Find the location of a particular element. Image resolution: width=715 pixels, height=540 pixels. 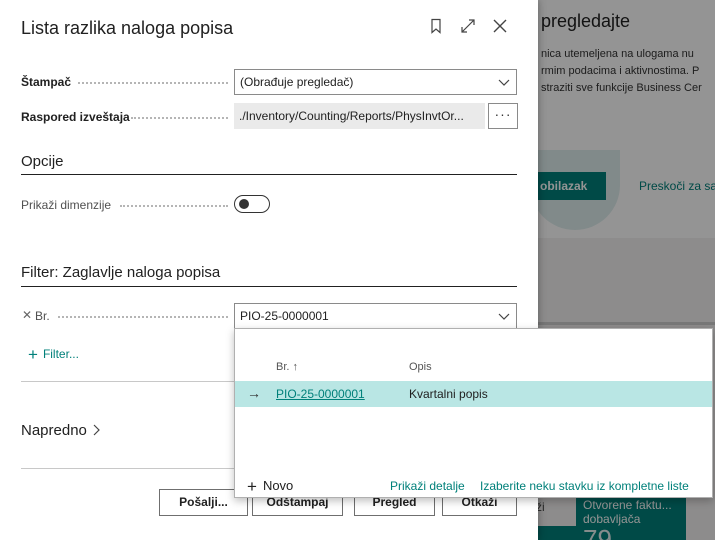

options-section-title: Opcije is located at coordinates (42, 161).